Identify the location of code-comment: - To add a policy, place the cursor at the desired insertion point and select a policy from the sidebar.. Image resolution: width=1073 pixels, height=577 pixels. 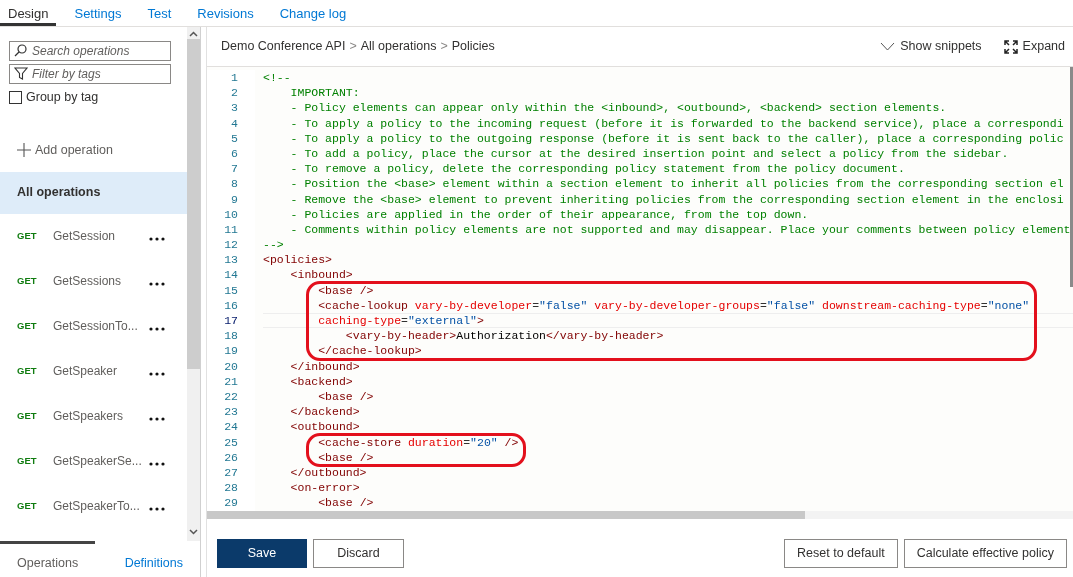
(649, 153).